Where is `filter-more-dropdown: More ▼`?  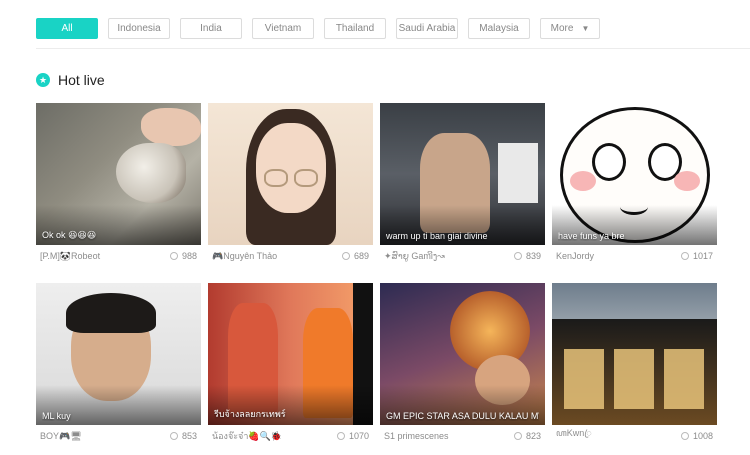
filter-more-dropdown: More ▼ is located at coordinates (570, 28).